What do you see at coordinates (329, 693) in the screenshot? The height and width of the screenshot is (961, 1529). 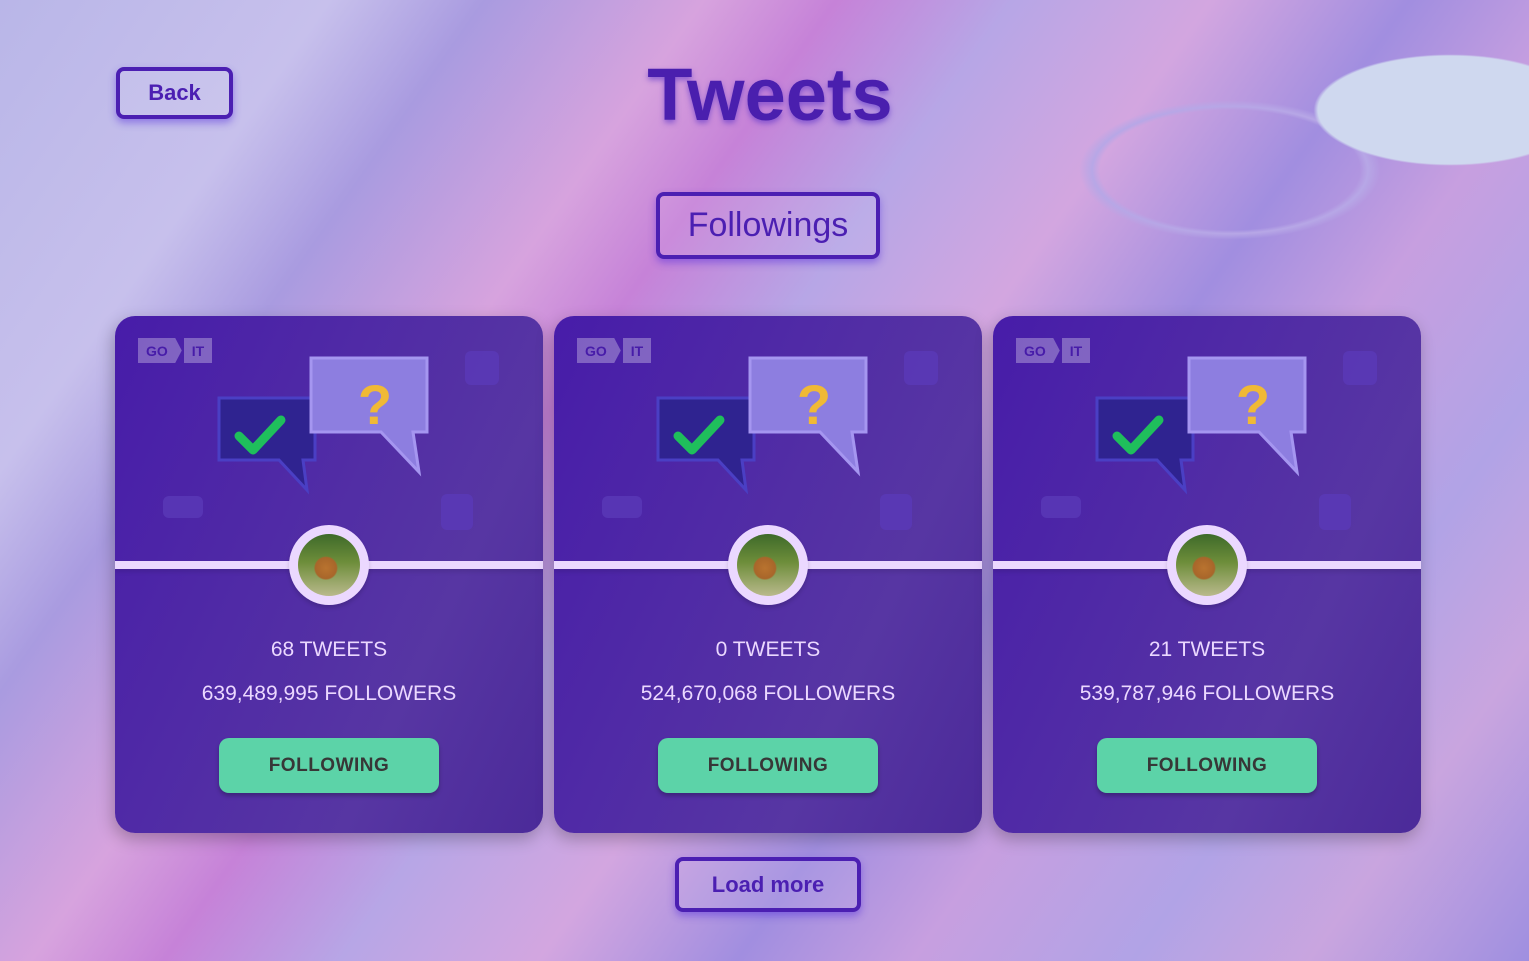 I see `followers-count: 639,489,995 FOLLOWERS` at bounding box center [329, 693].